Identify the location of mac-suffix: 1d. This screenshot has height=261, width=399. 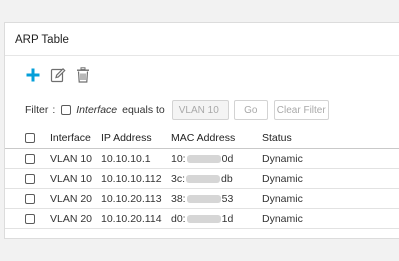
(227, 219).